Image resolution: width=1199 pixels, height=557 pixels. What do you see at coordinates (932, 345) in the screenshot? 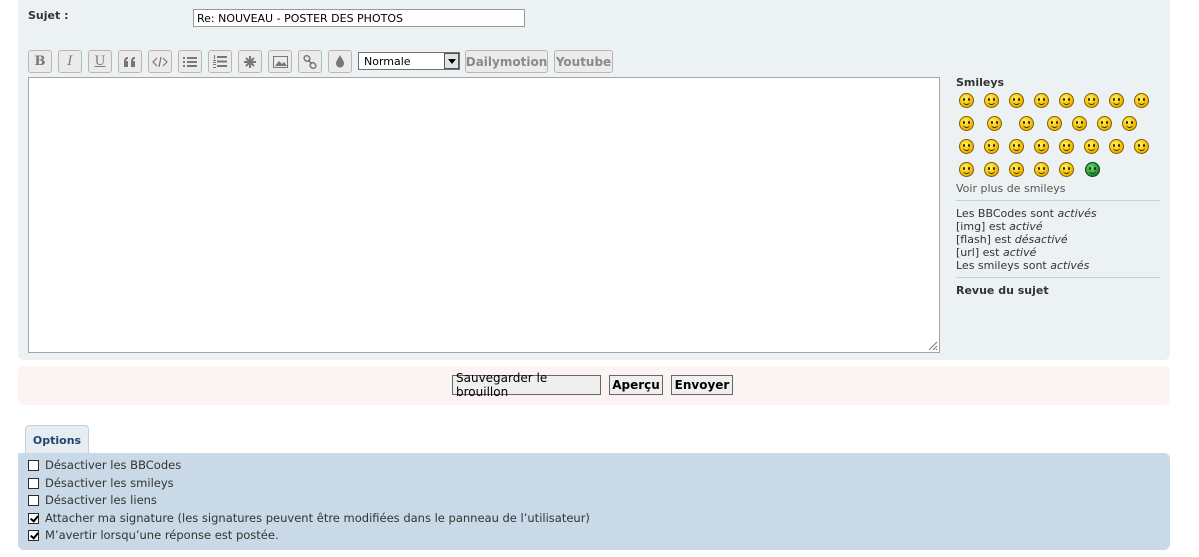
I see `resize-handle-icon` at bounding box center [932, 345].